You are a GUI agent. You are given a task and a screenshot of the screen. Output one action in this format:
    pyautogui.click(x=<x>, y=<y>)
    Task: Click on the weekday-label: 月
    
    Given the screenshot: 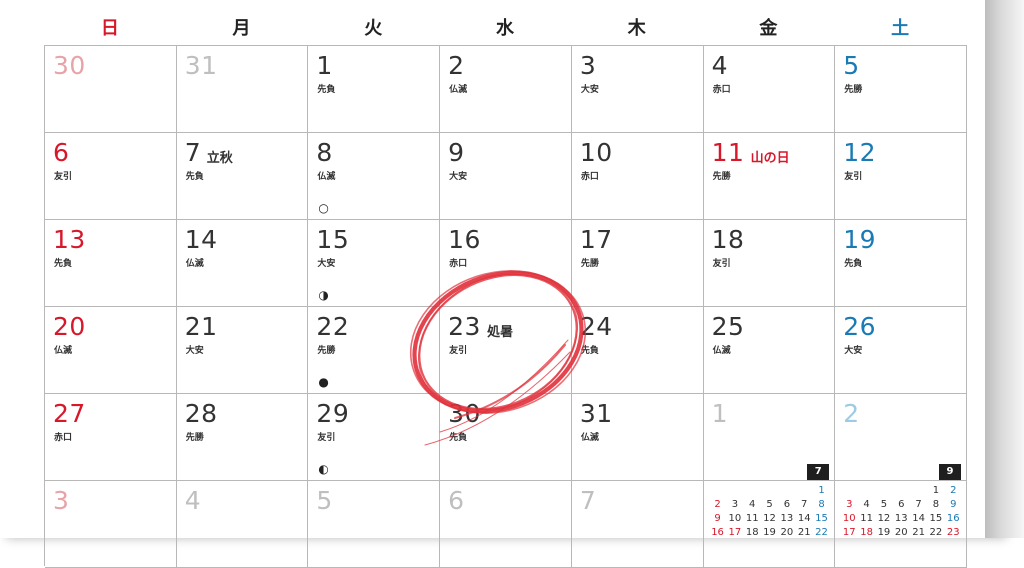 What is the action you would take?
    pyautogui.click(x=241, y=28)
    